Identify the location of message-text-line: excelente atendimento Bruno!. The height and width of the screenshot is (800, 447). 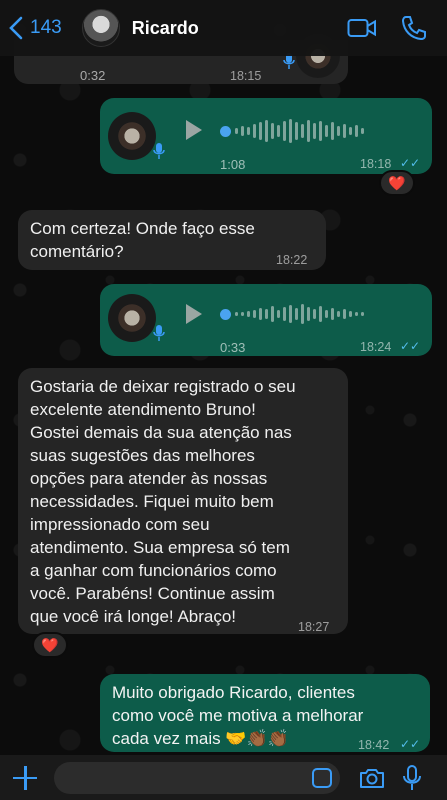
(143, 409).